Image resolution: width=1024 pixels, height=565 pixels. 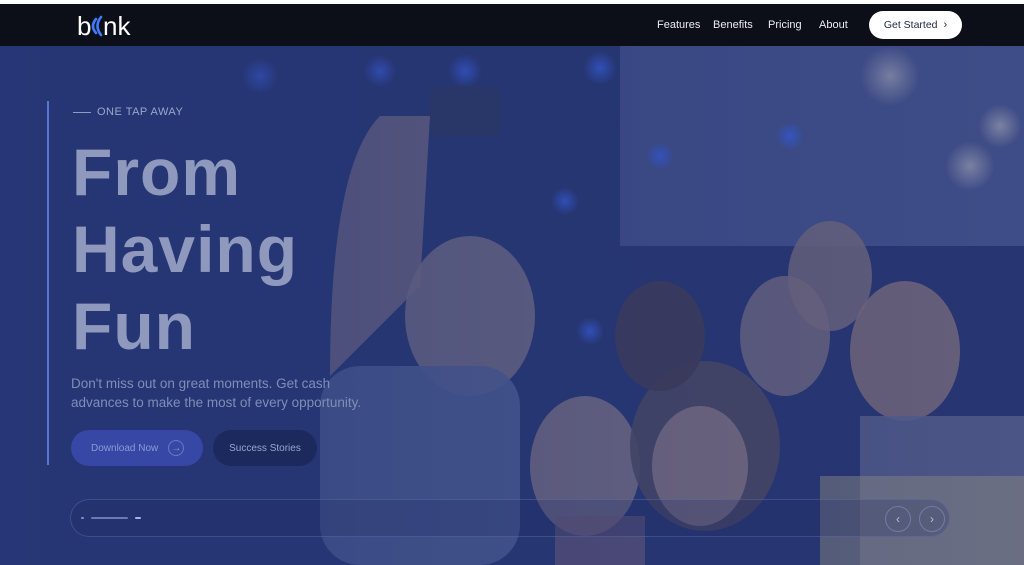 I want to click on headline-line-2: Having, so click(x=185, y=249).